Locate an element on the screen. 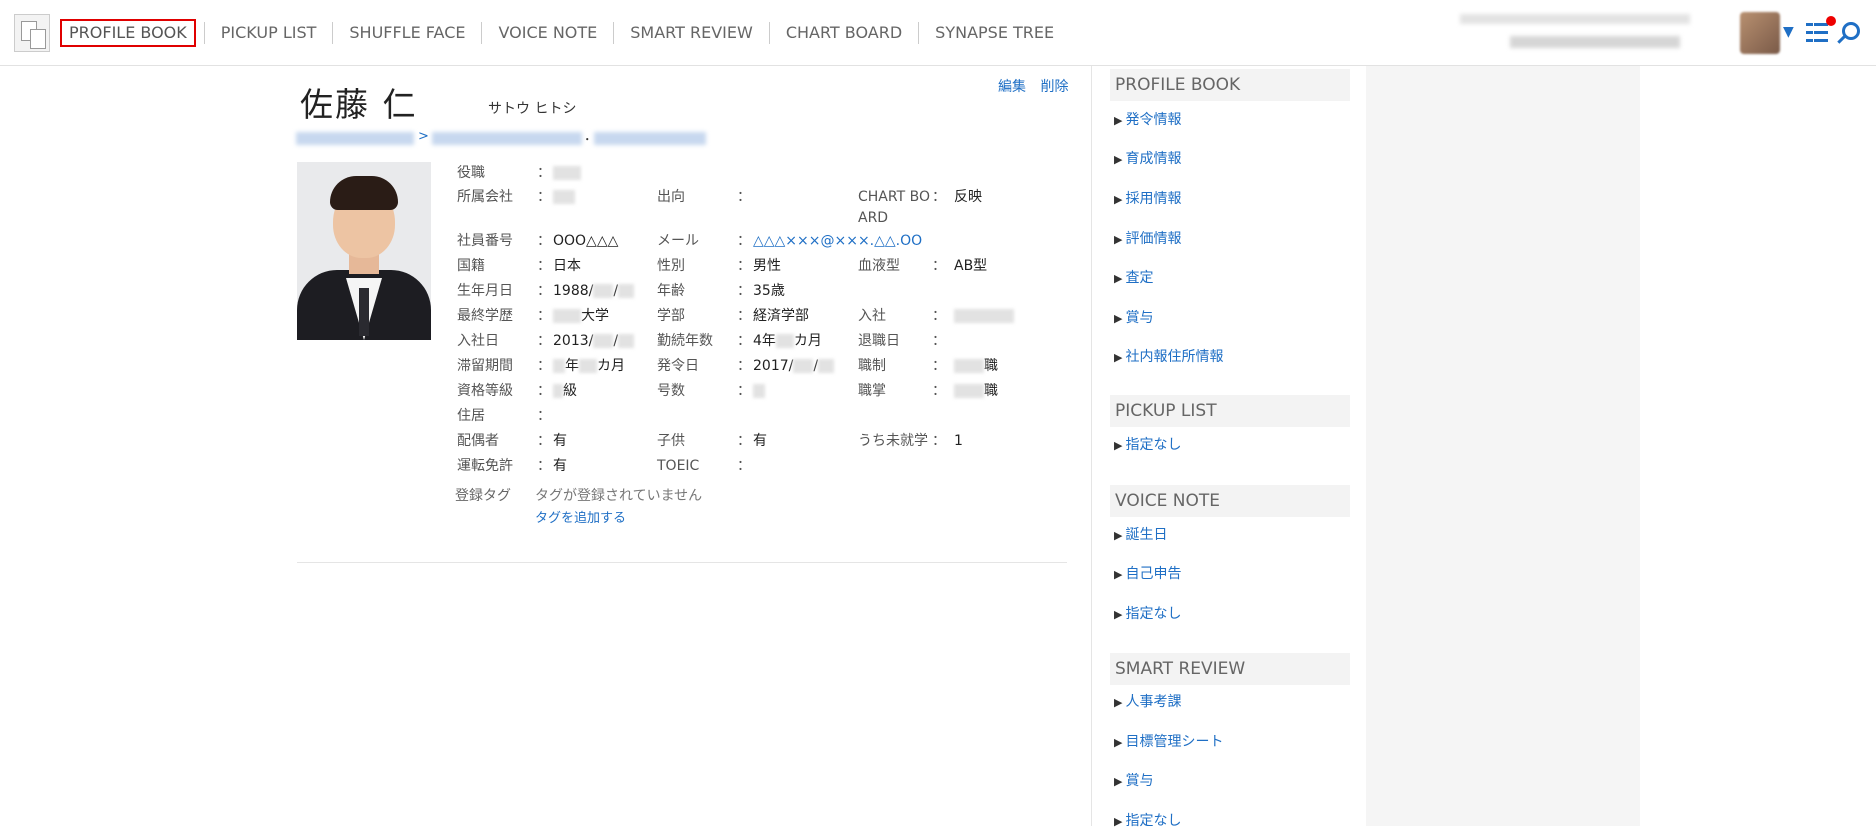 This screenshot has width=1876, height=830. sidebar-section-pickup-list: PICKUP LIST is located at coordinates (1230, 411).